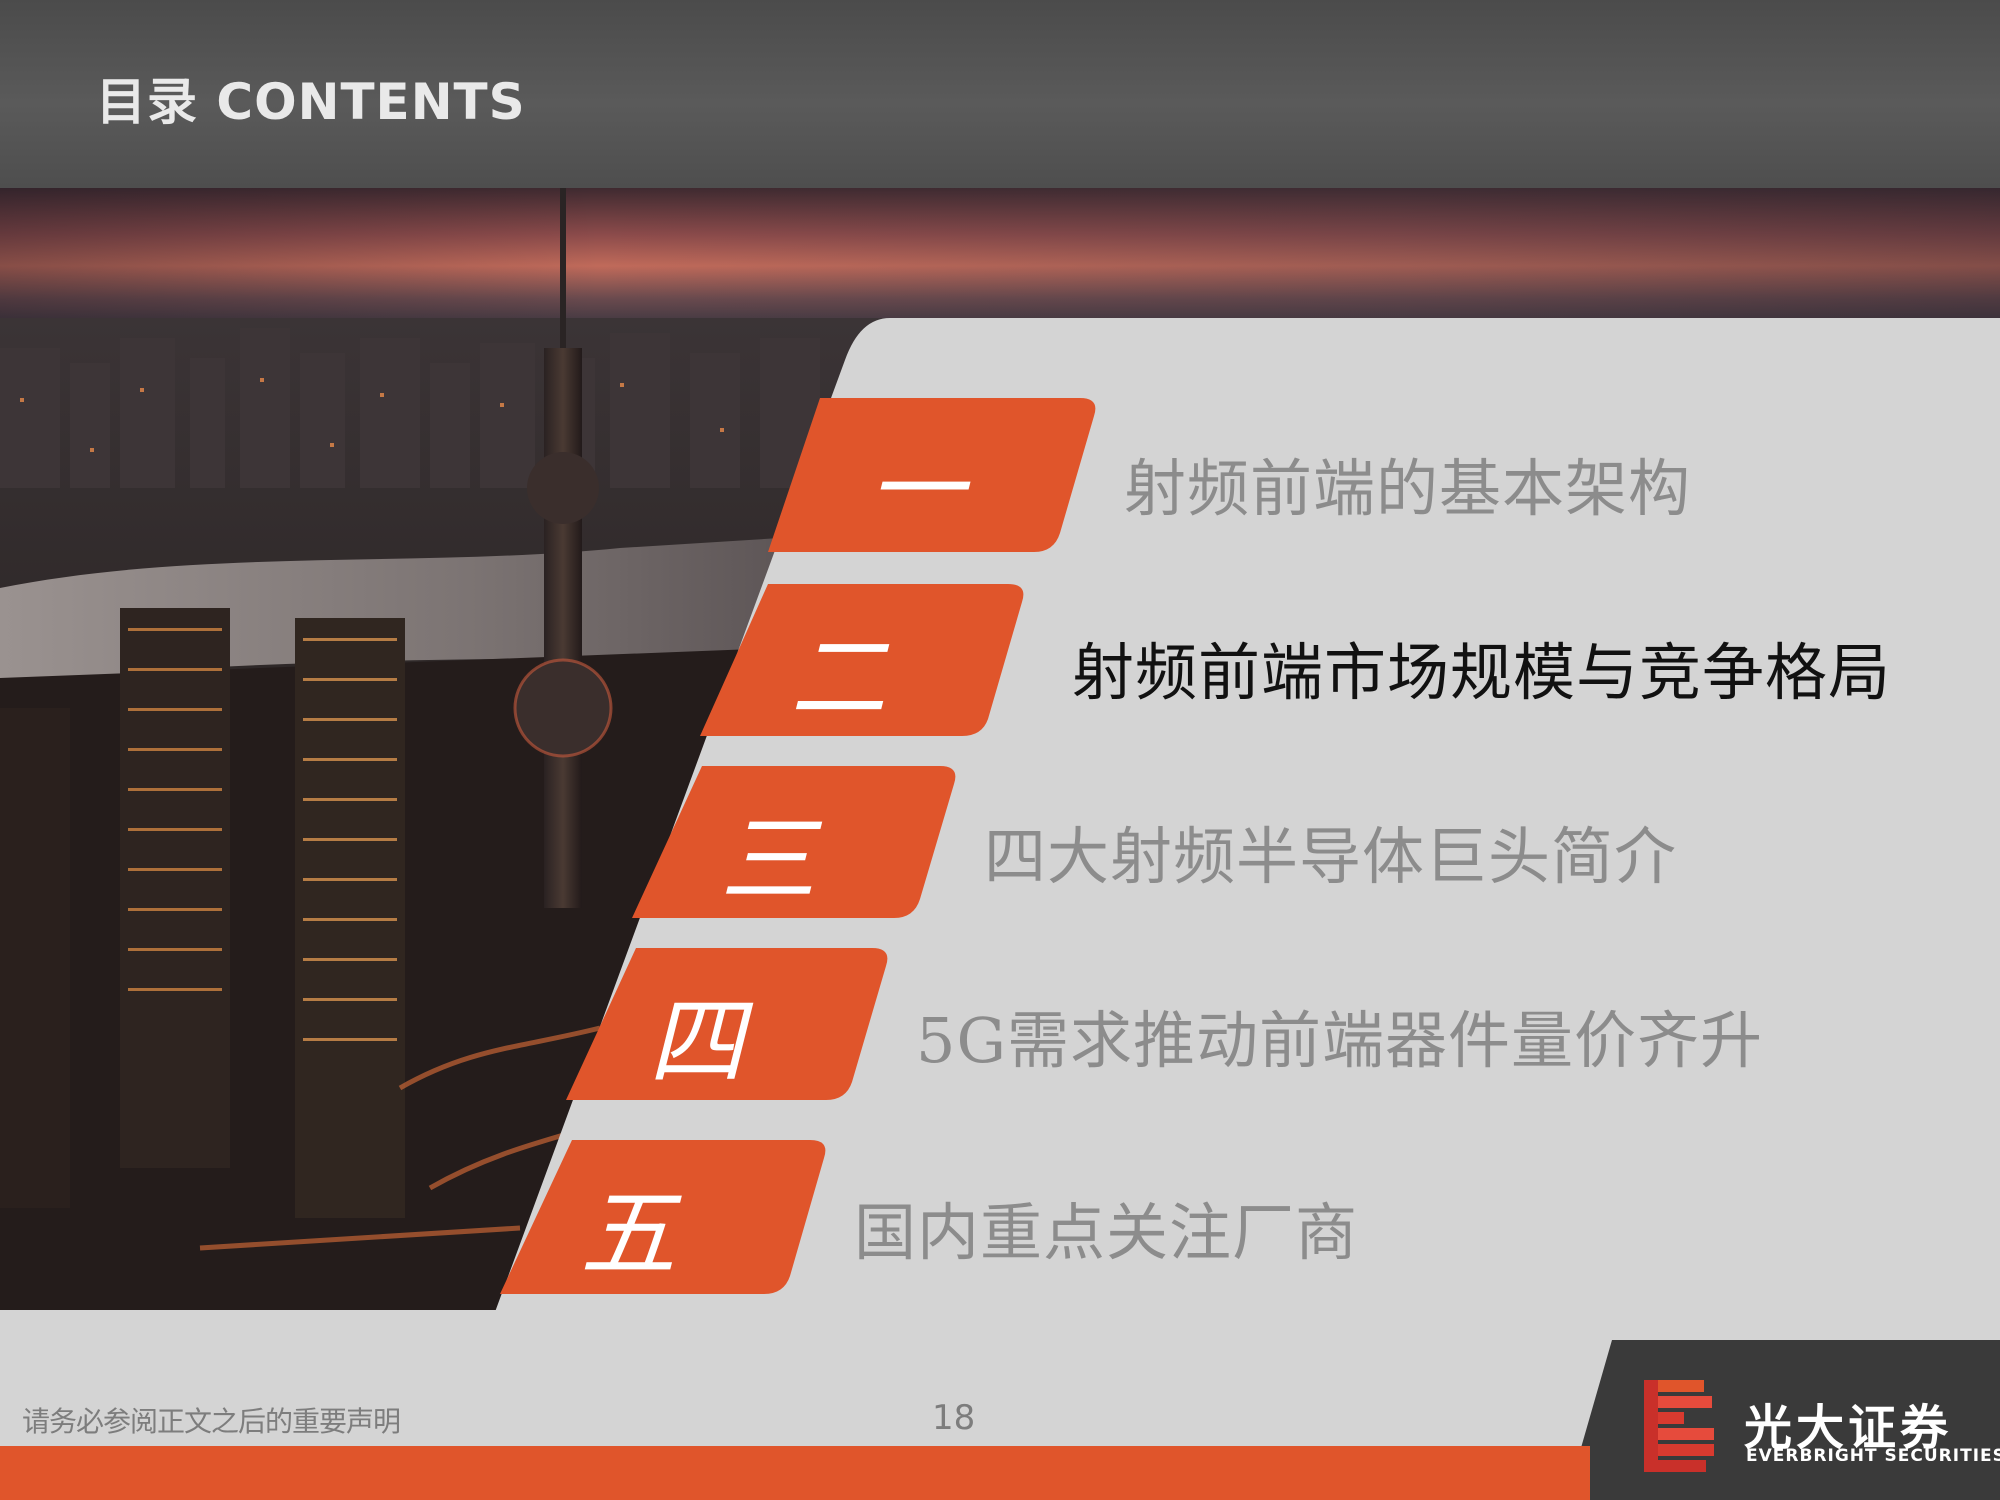 This screenshot has height=1500, width=2000. I want to click on numeral-5: 五, so click(628, 1234).